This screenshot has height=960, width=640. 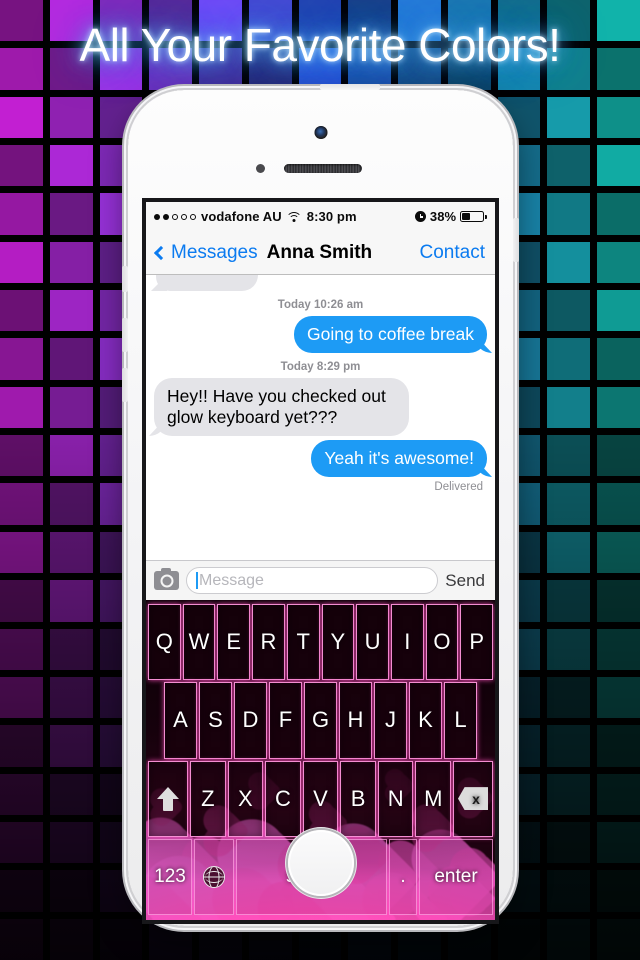 I want to click on language-key, so click(x=214, y=876).